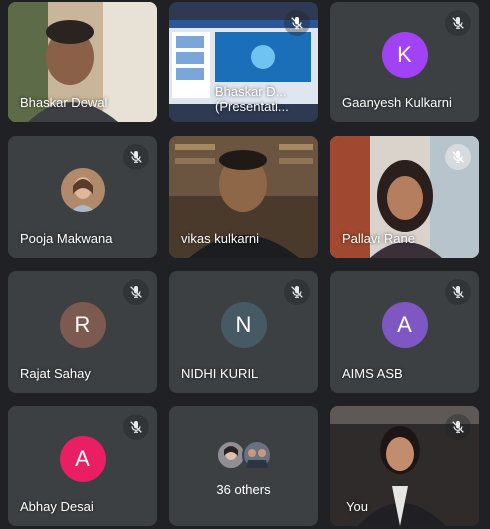 This screenshot has height=529, width=490. What do you see at coordinates (243, 324) in the screenshot?
I see `avatar: N` at bounding box center [243, 324].